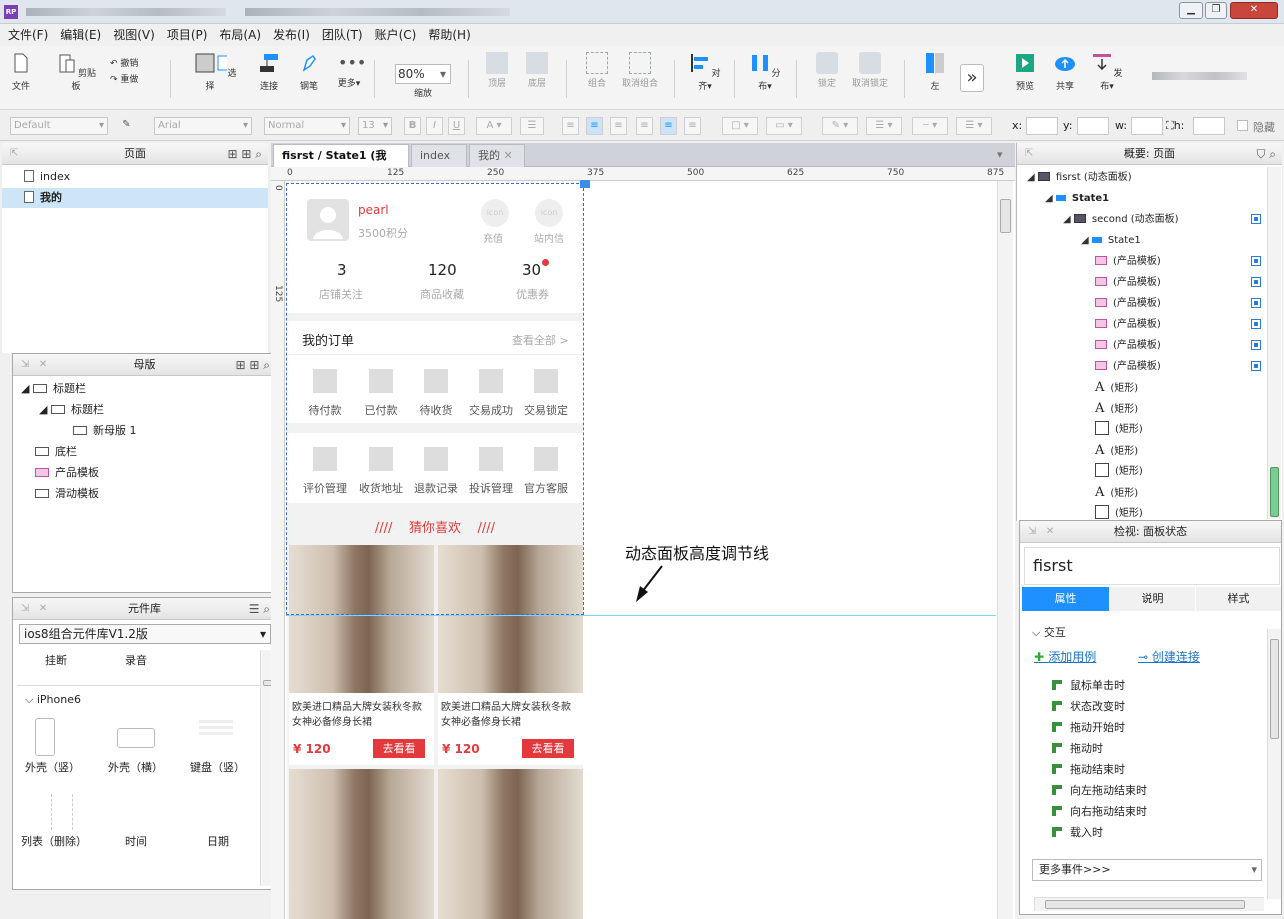 The image size is (1284, 919). What do you see at coordinates (1077, 832) in the screenshot?
I see `event-item: 载入时` at bounding box center [1077, 832].